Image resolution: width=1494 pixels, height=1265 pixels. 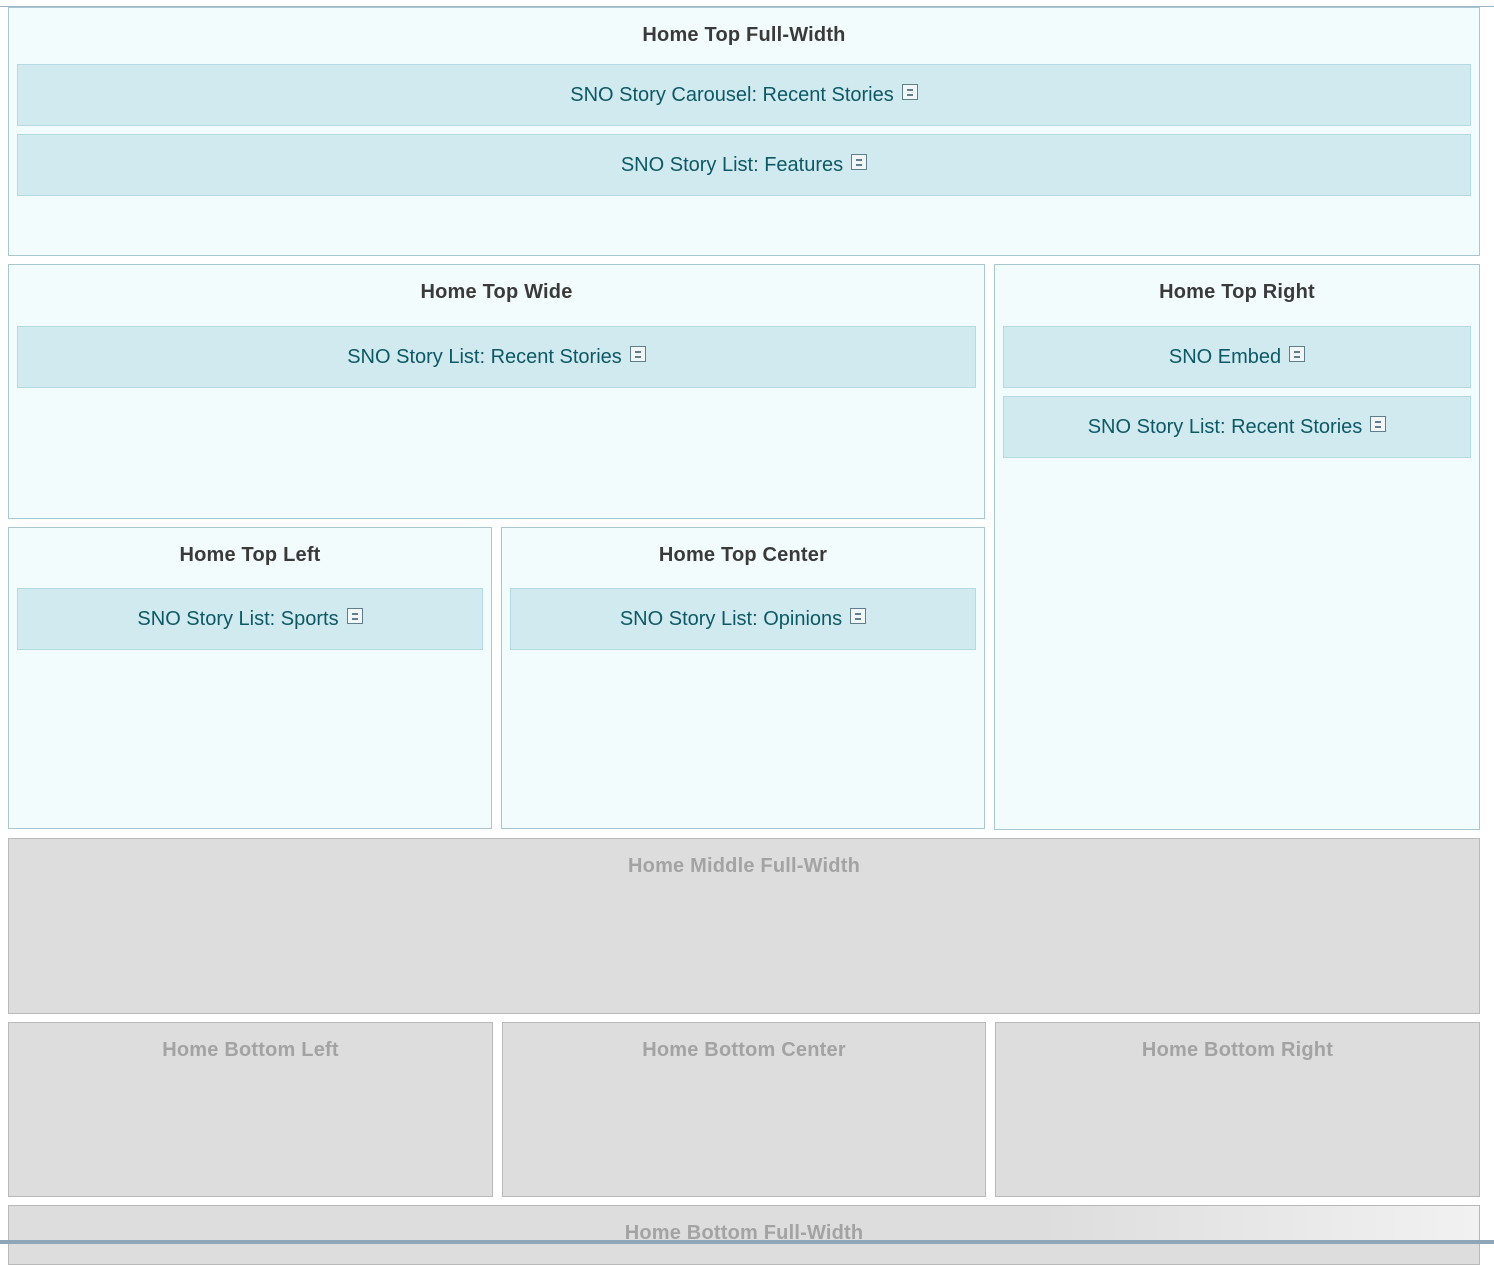 I want to click on widget-story-list-sports: SNO Story List: Sports, so click(x=250, y=619).